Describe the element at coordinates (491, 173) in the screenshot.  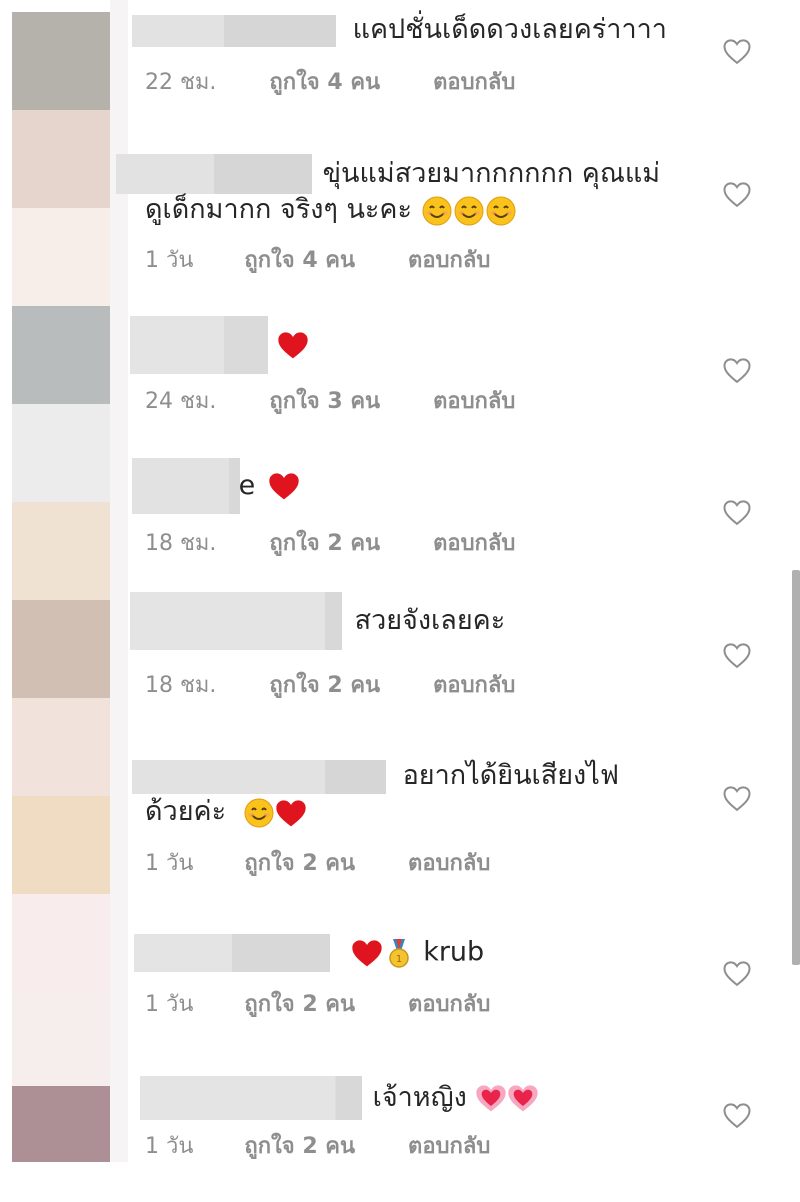
I see `comment-text: ขุ่นแม่สวยมากกกกกก คุณแม่` at that location.